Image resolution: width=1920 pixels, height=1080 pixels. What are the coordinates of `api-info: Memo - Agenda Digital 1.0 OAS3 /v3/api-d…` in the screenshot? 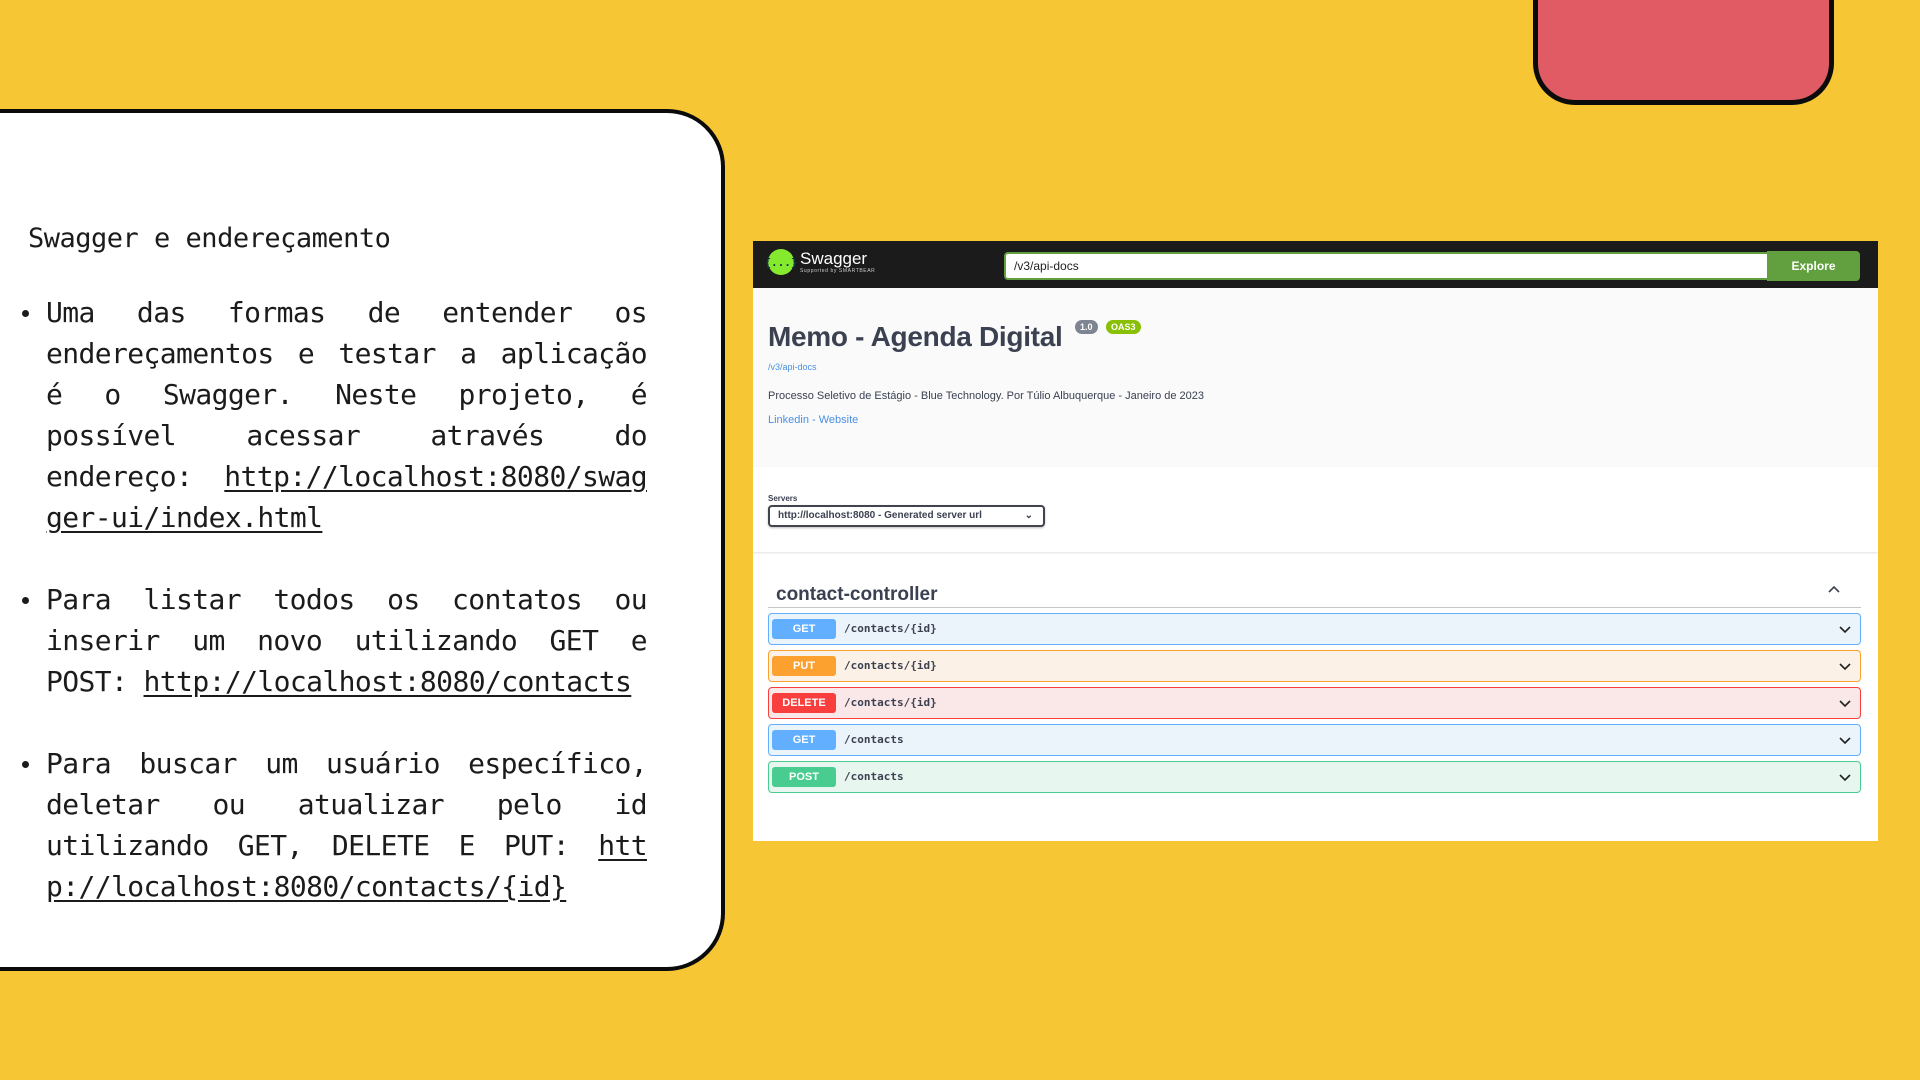 It's located at (1315, 377).